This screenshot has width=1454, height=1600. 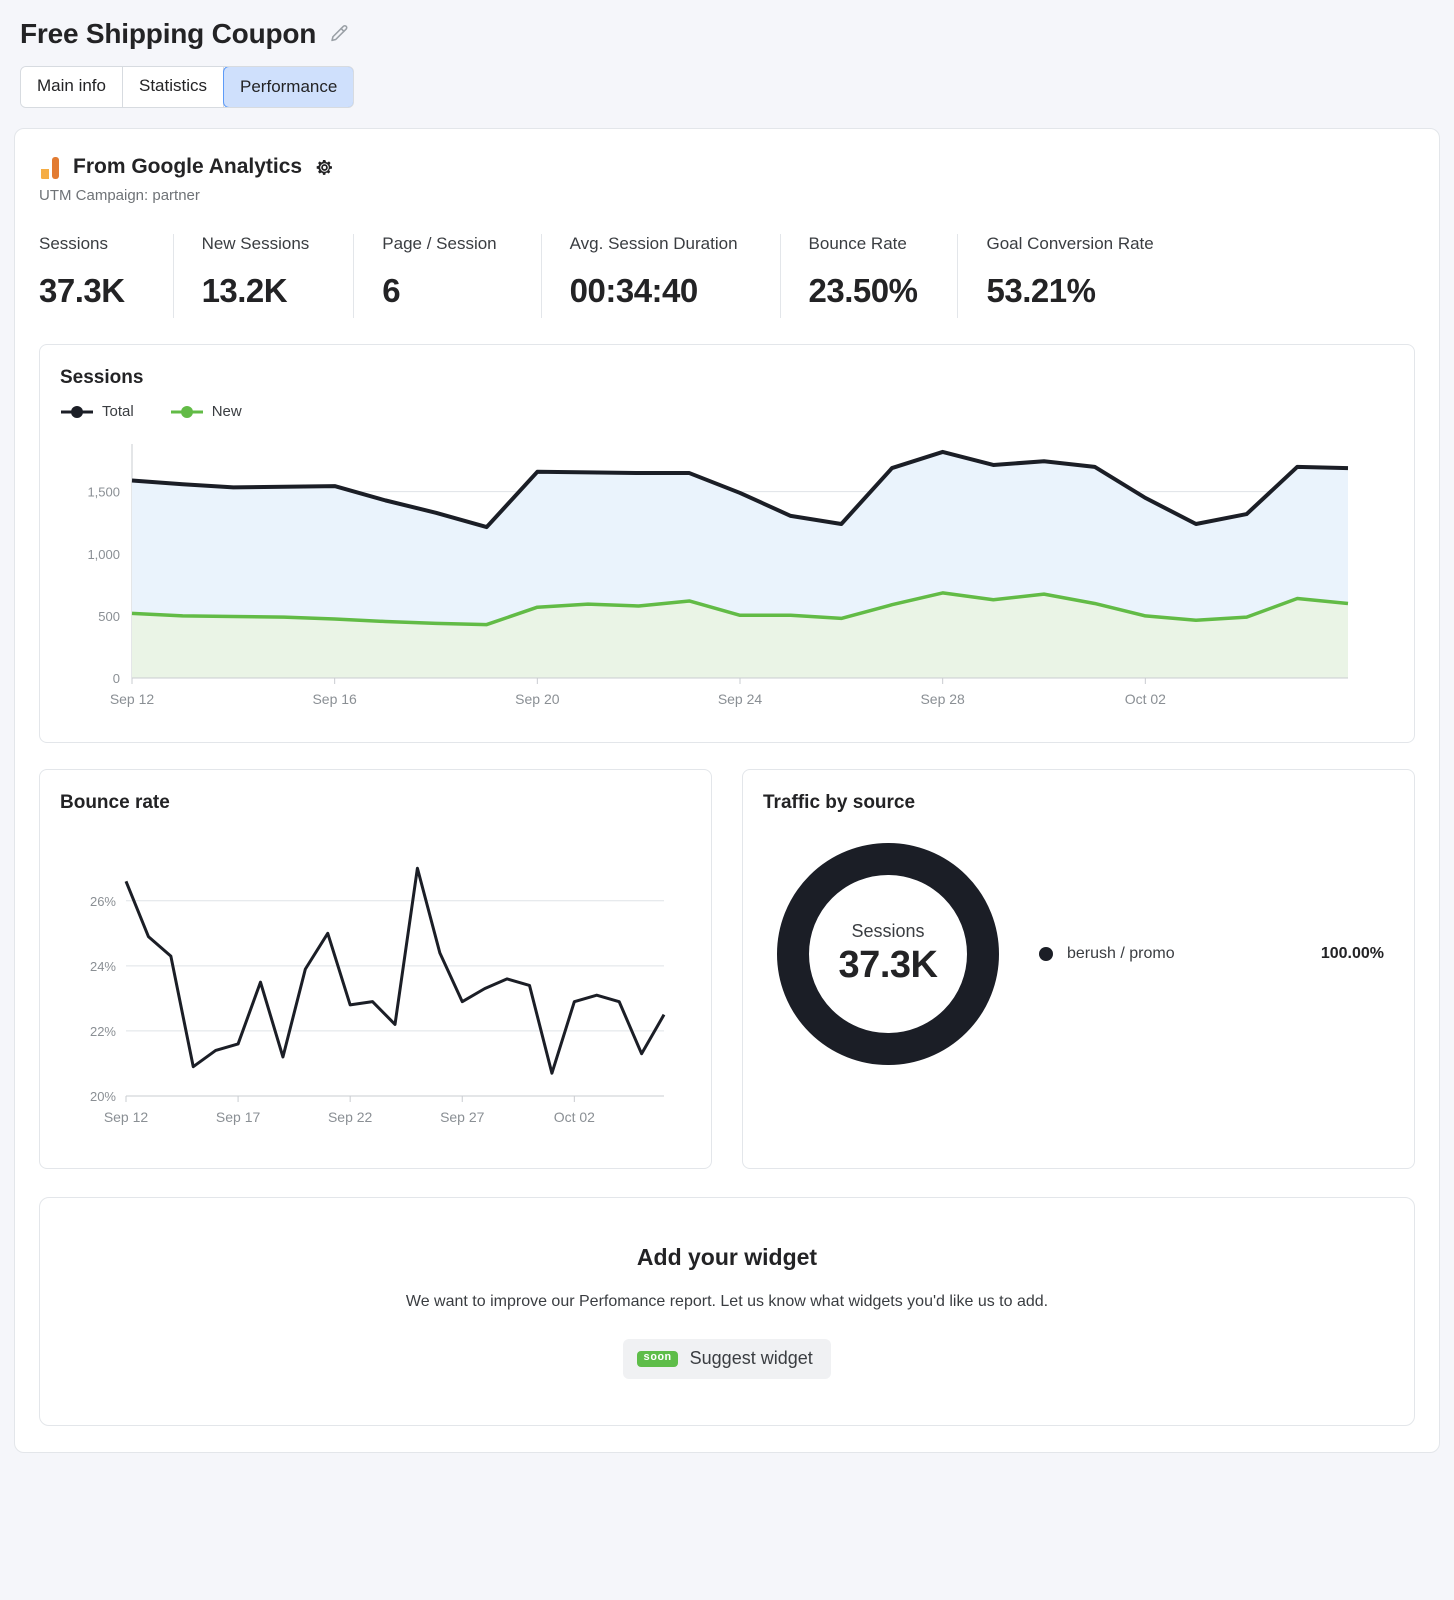 I want to click on svg-text: 26%, so click(x=103, y=901).